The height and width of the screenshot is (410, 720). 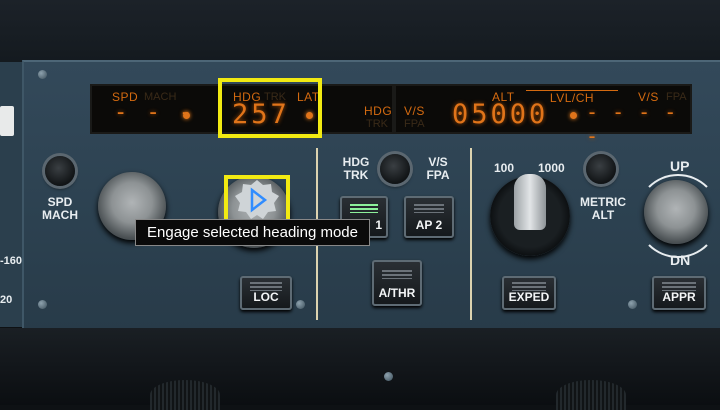 What do you see at coordinates (7, 121) in the screenshot?
I see `left-panel-button` at bounding box center [7, 121].